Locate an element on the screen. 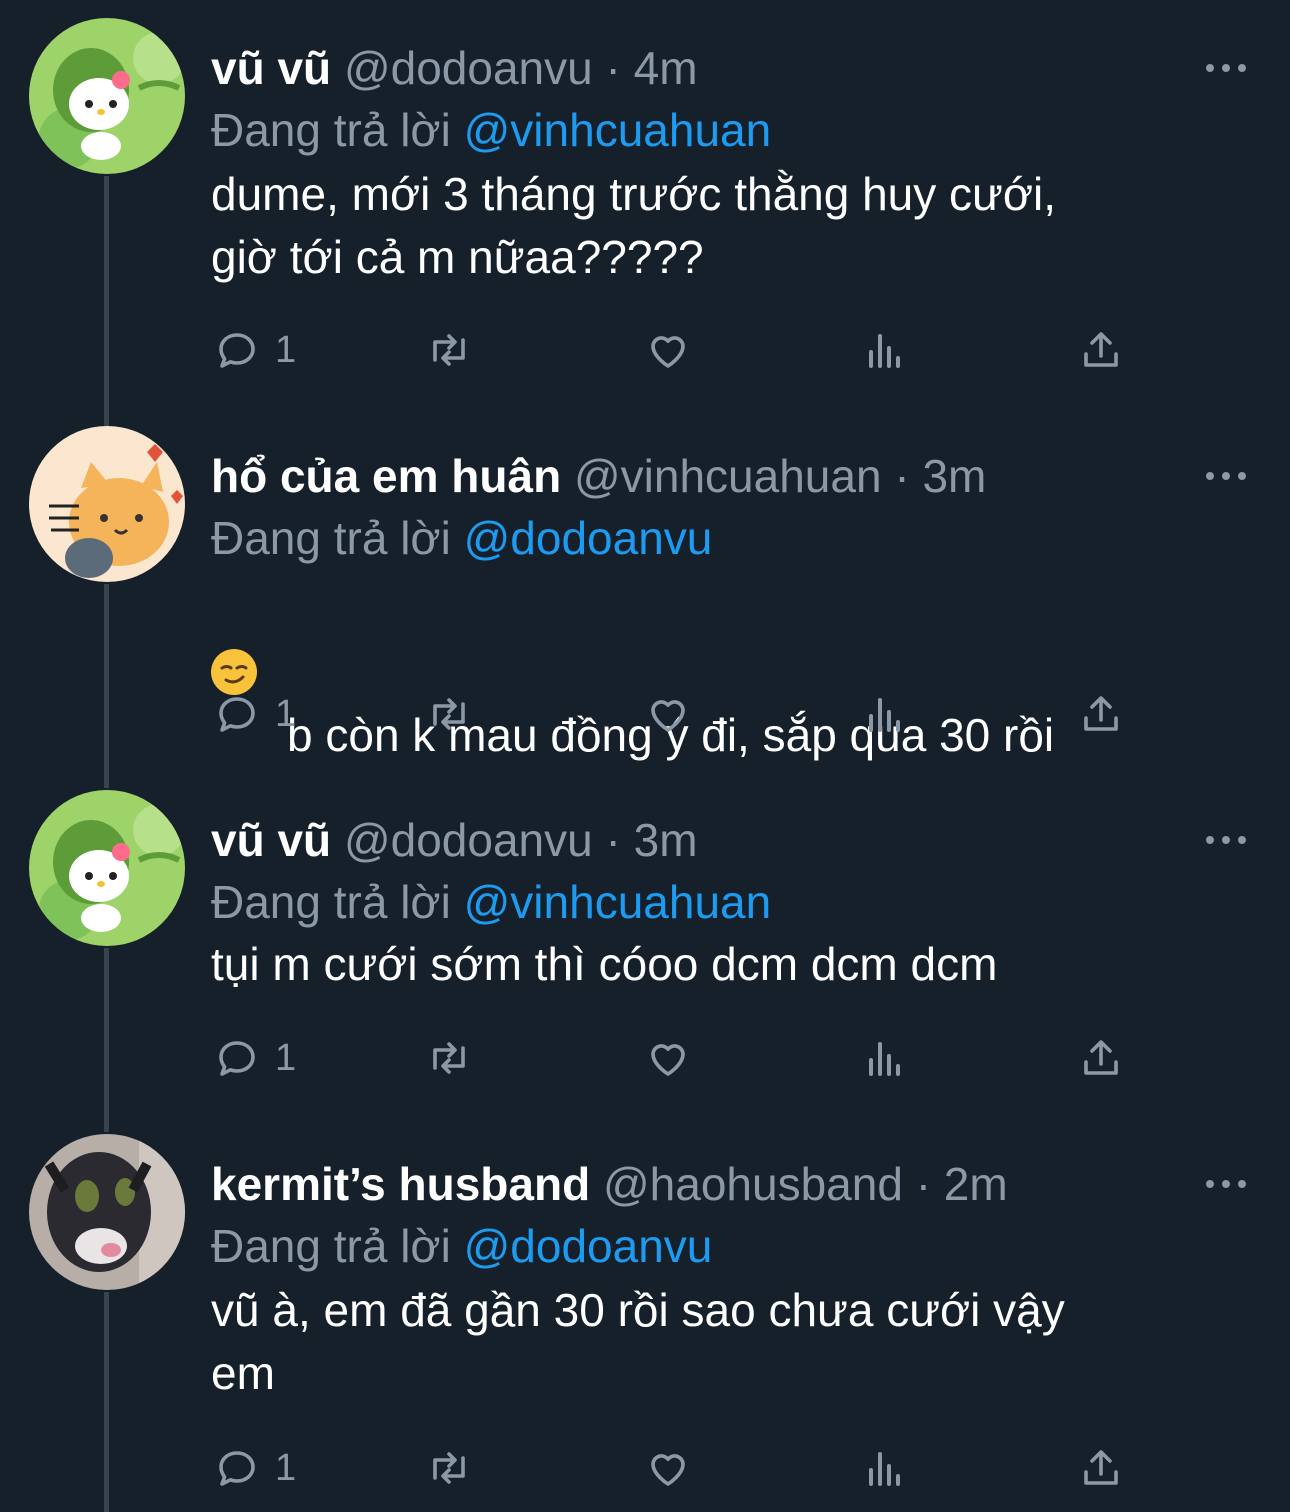 This screenshot has height=1512, width=1290. display-name: kermit’s husband is located at coordinates (400, 1184).